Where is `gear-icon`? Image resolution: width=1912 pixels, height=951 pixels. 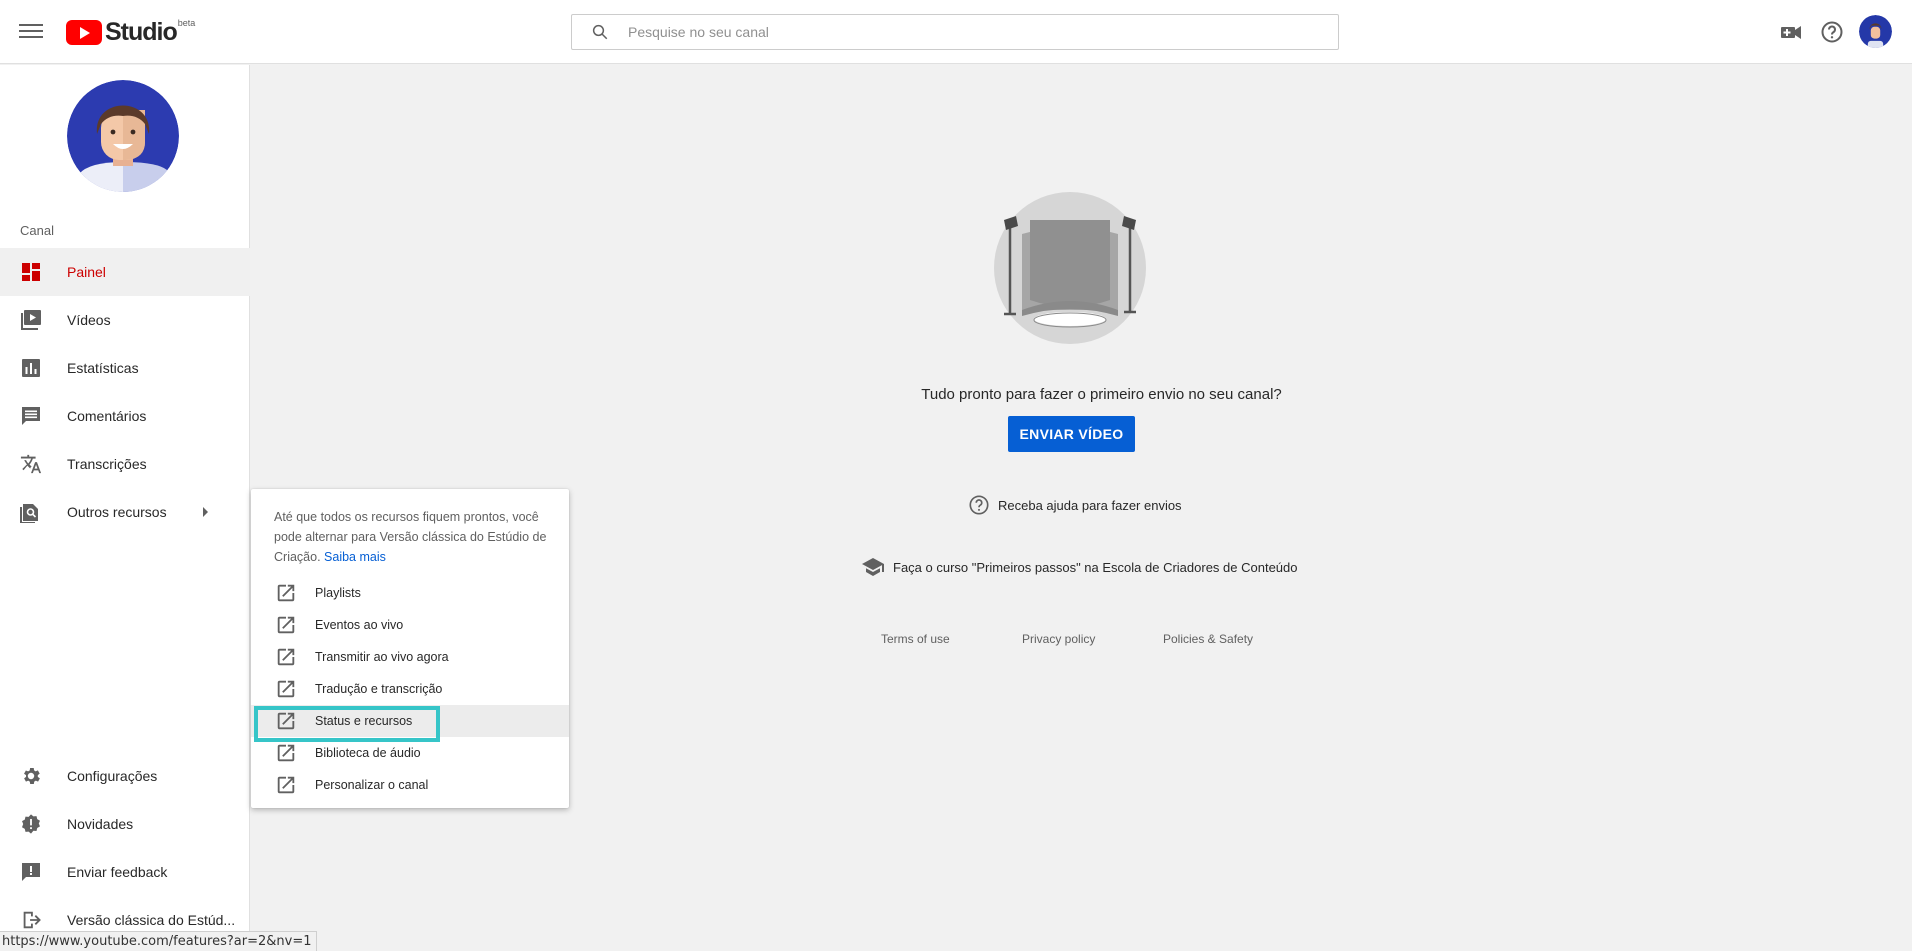 gear-icon is located at coordinates (31, 776).